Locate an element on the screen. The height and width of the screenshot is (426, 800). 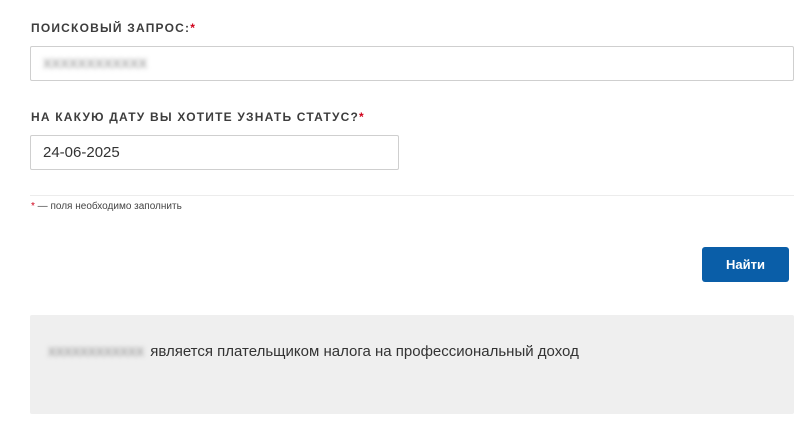
status-date-input: 24-06-2025 is located at coordinates (214, 152).